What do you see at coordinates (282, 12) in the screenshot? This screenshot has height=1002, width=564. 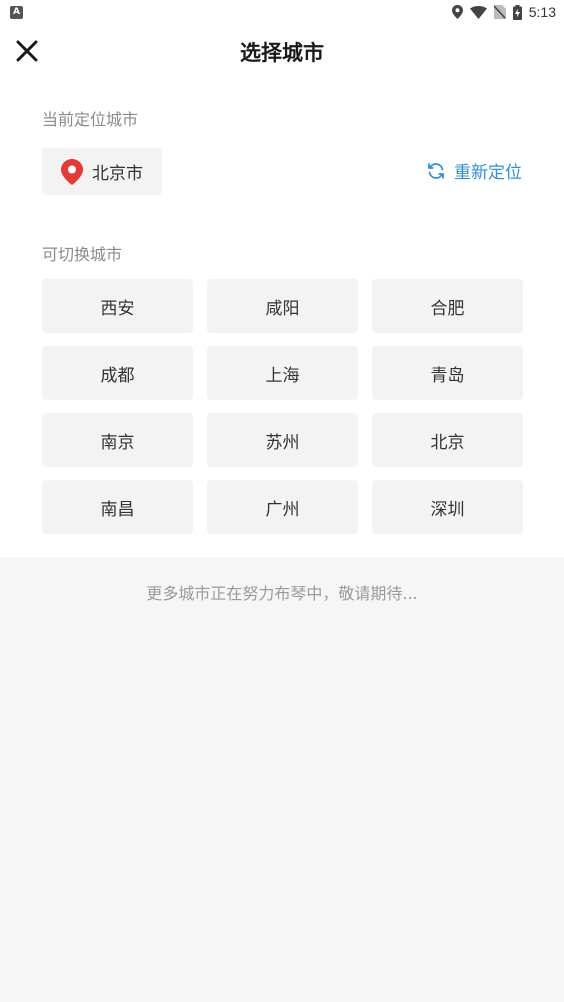 I see `status-bar: A 5:13` at bounding box center [282, 12].